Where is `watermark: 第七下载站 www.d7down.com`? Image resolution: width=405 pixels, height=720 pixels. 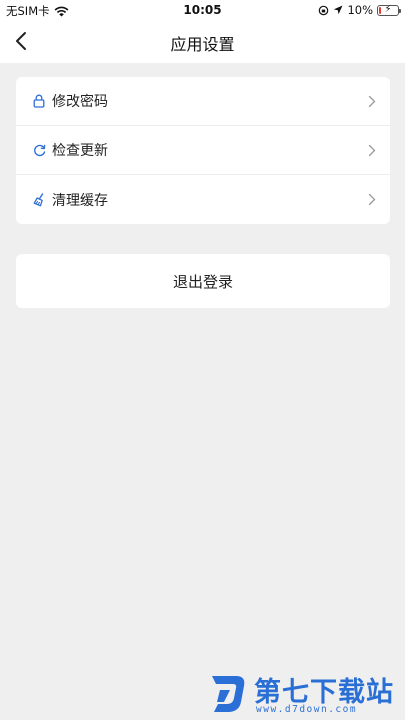 watermark: 第七下载站 www.d7down.com is located at coordinates (304, 693).